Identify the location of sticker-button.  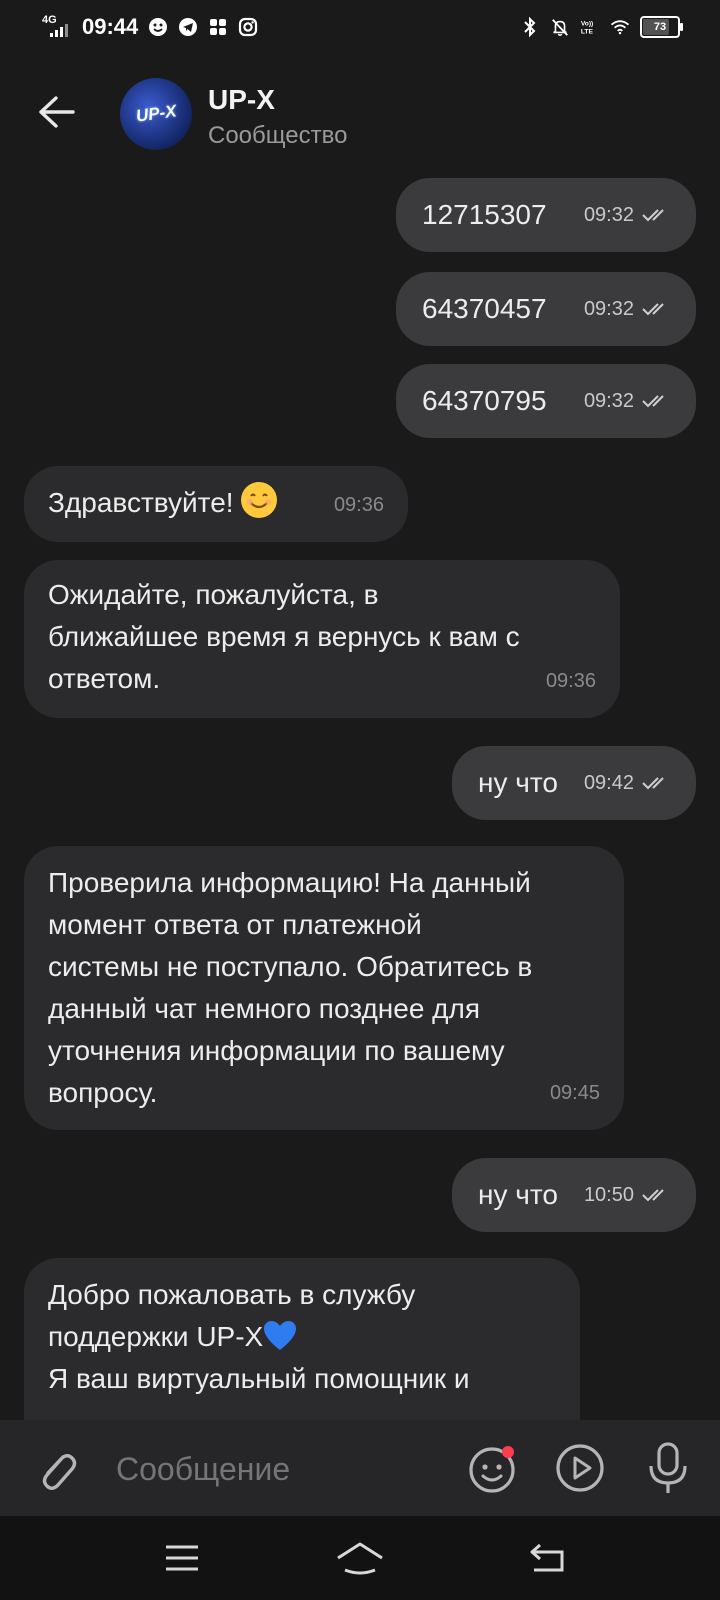
(494, 1468).